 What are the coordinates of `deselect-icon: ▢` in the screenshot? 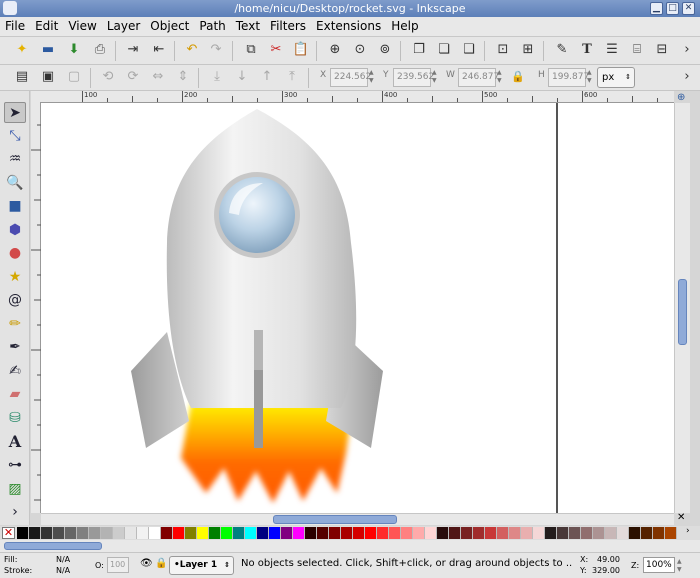 It's located at (74, 77).